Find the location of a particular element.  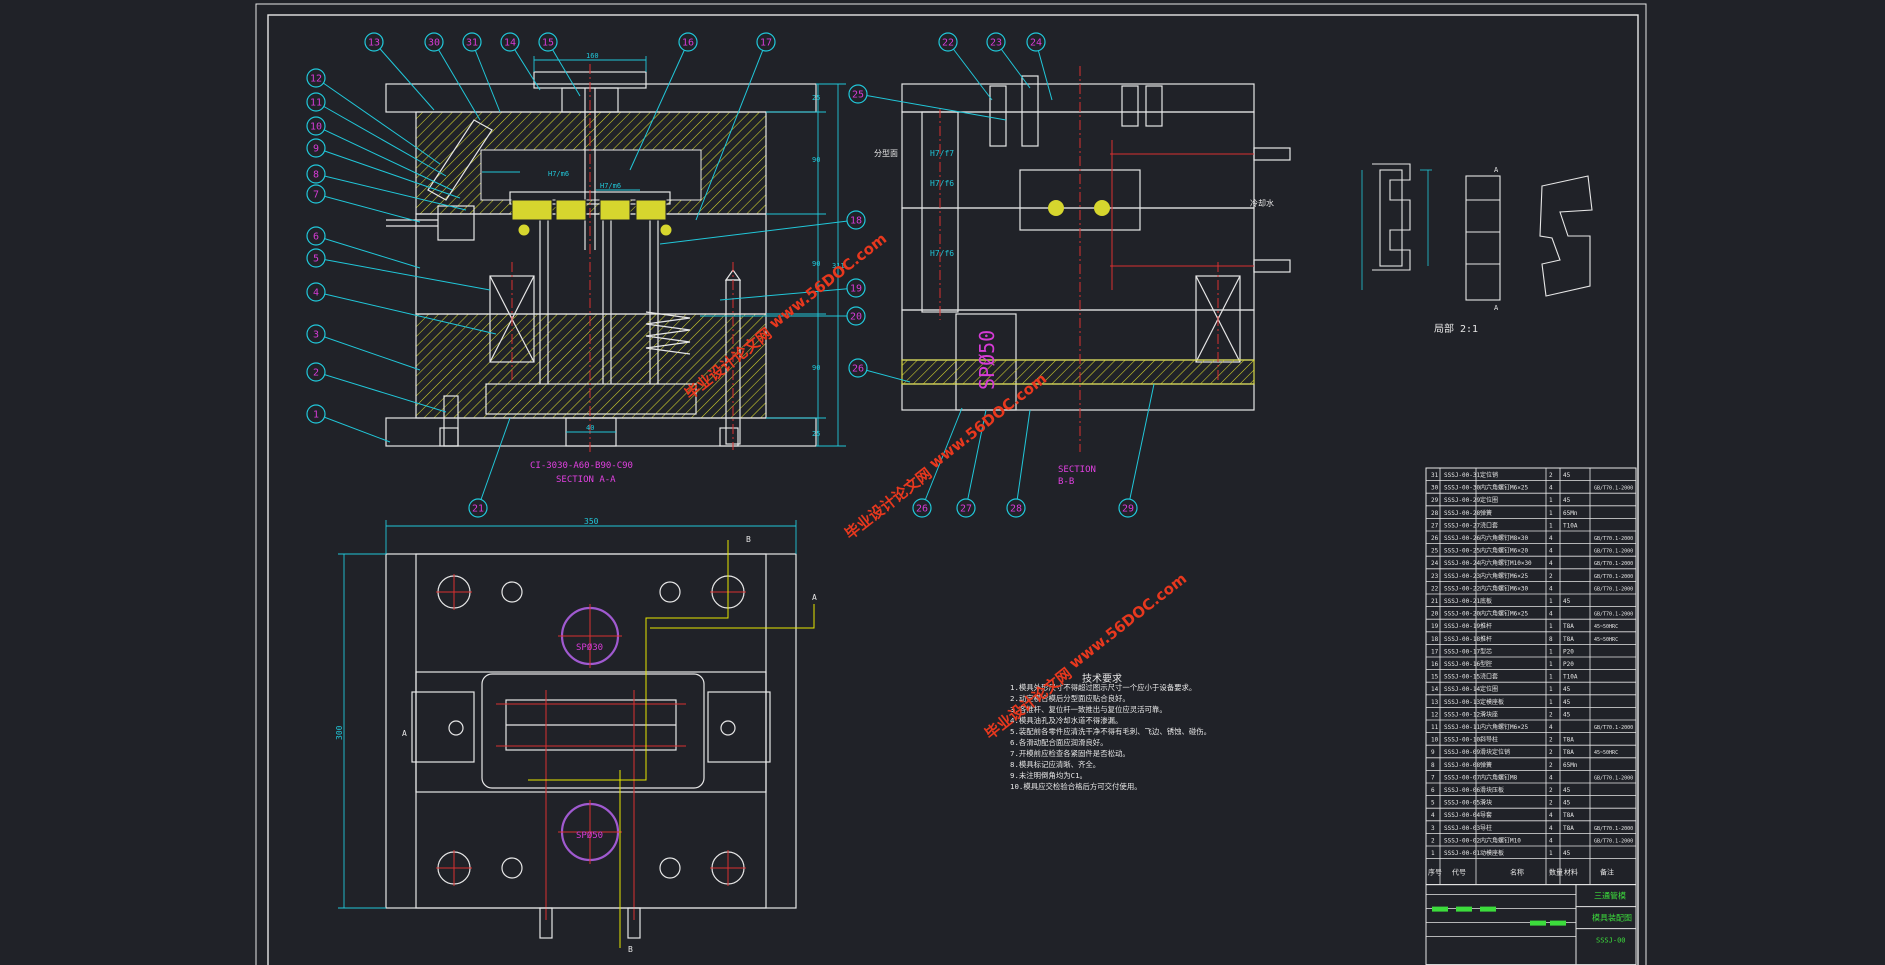

bom-cell: SSSJ-00-09 is located at coordinates (1462, 752).